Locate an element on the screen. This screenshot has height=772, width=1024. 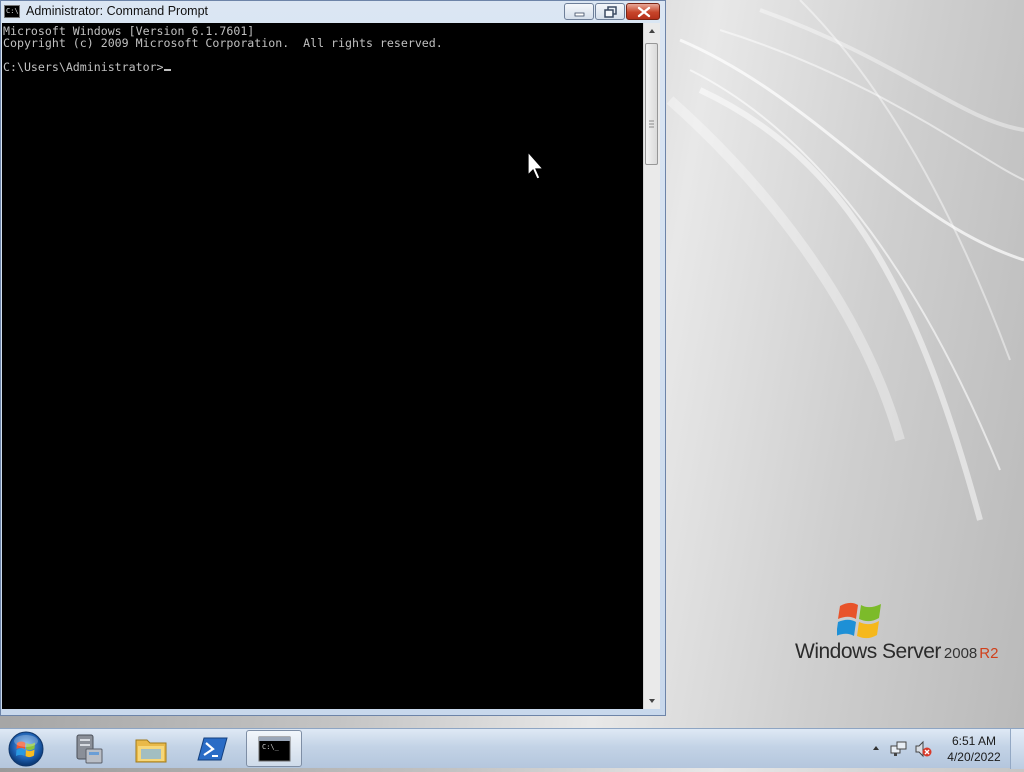
windows-logo-icon is located at coordinates (859, 620).